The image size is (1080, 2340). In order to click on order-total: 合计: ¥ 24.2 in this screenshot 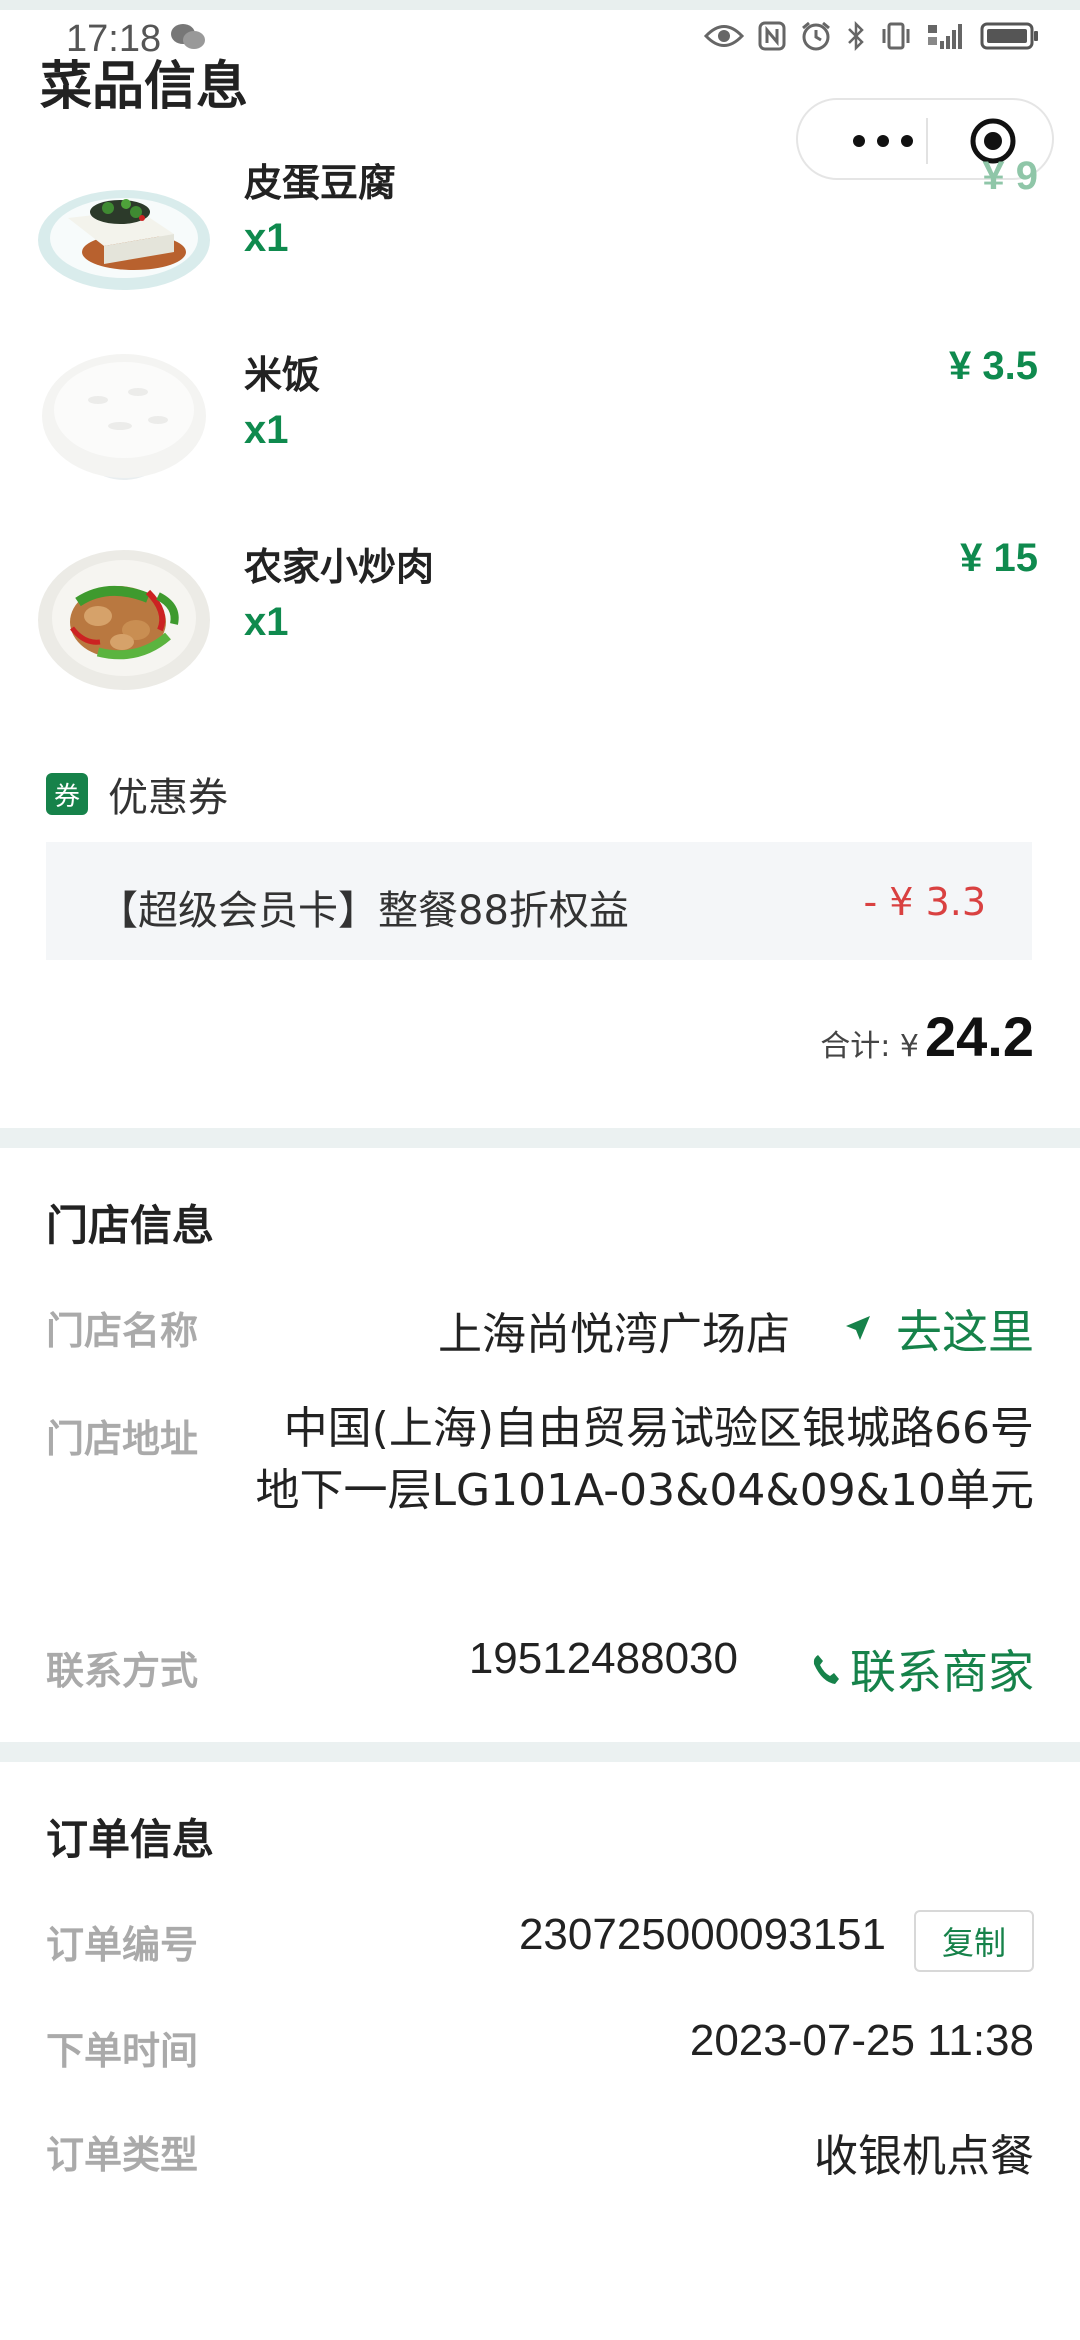, I will do `click(927, 1036)`.